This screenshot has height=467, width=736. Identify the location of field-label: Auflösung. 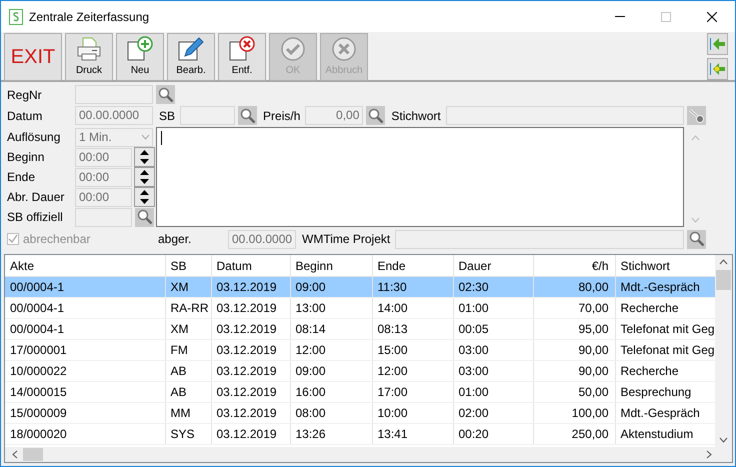
(34, 137).